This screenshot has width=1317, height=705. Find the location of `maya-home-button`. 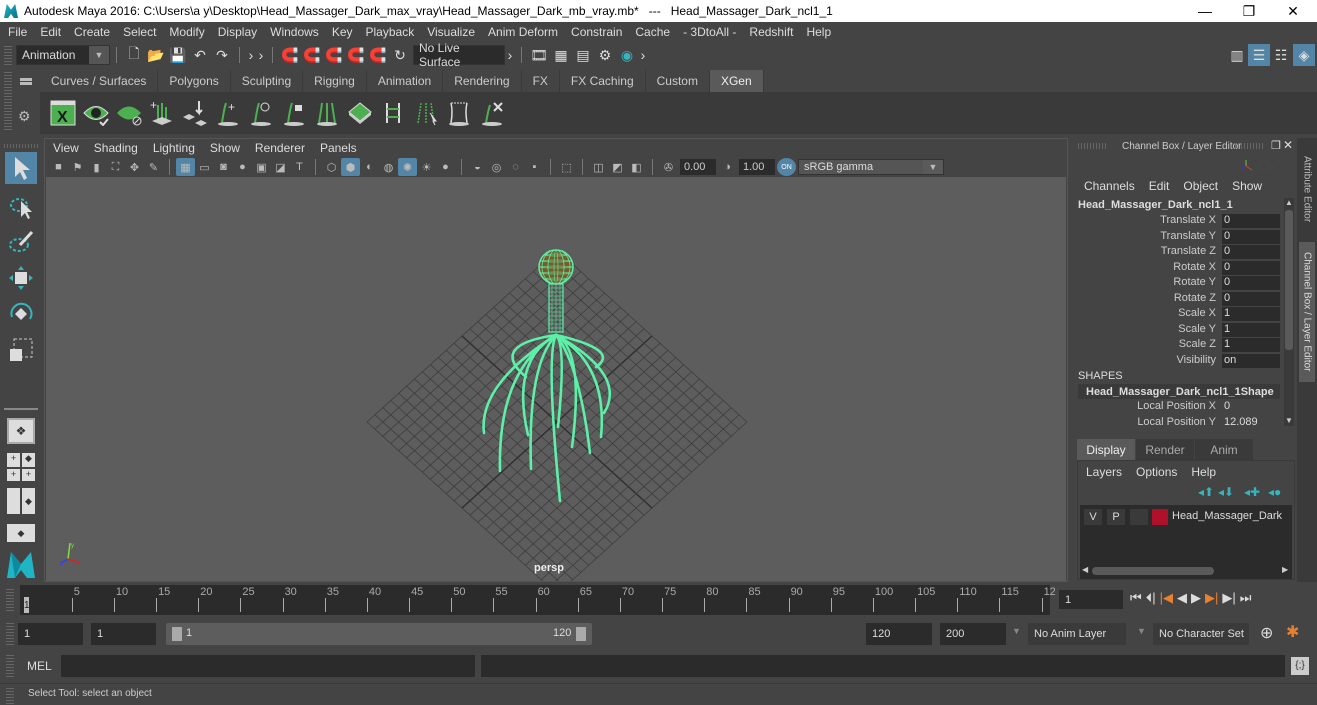

maya-home-button is located at coordinates (21, 564).